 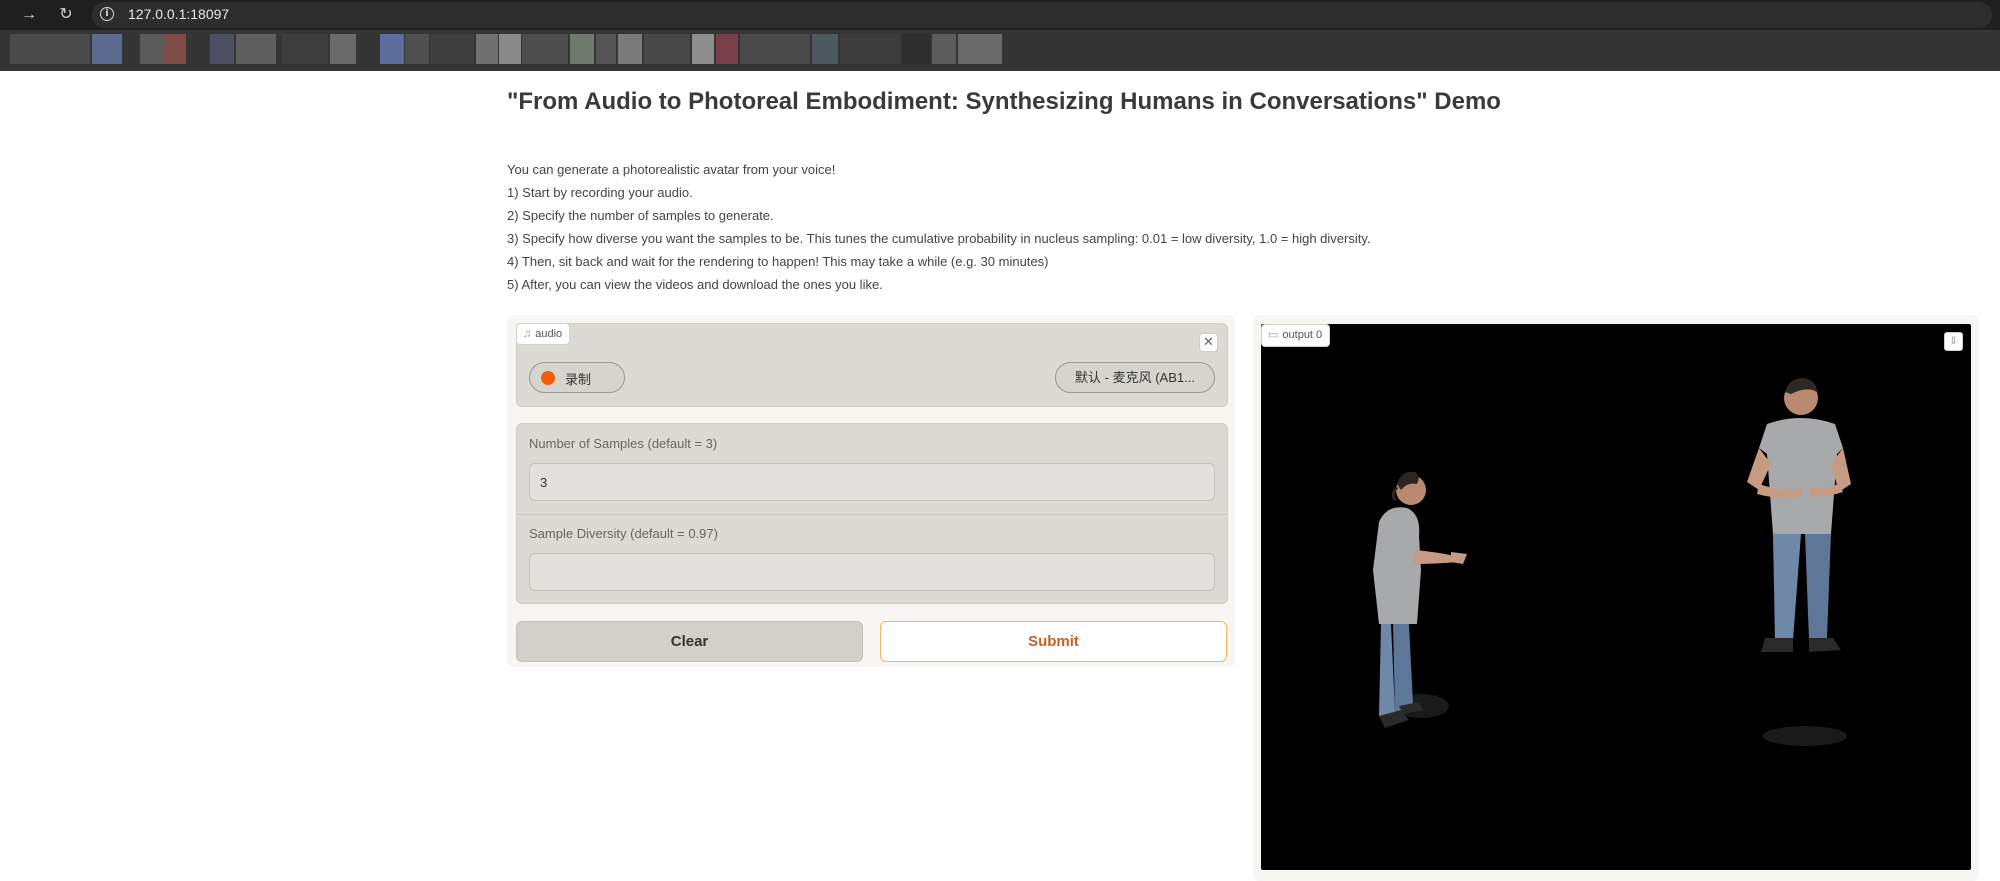 I want to click on video-frame, so click(x=1612, y=562).